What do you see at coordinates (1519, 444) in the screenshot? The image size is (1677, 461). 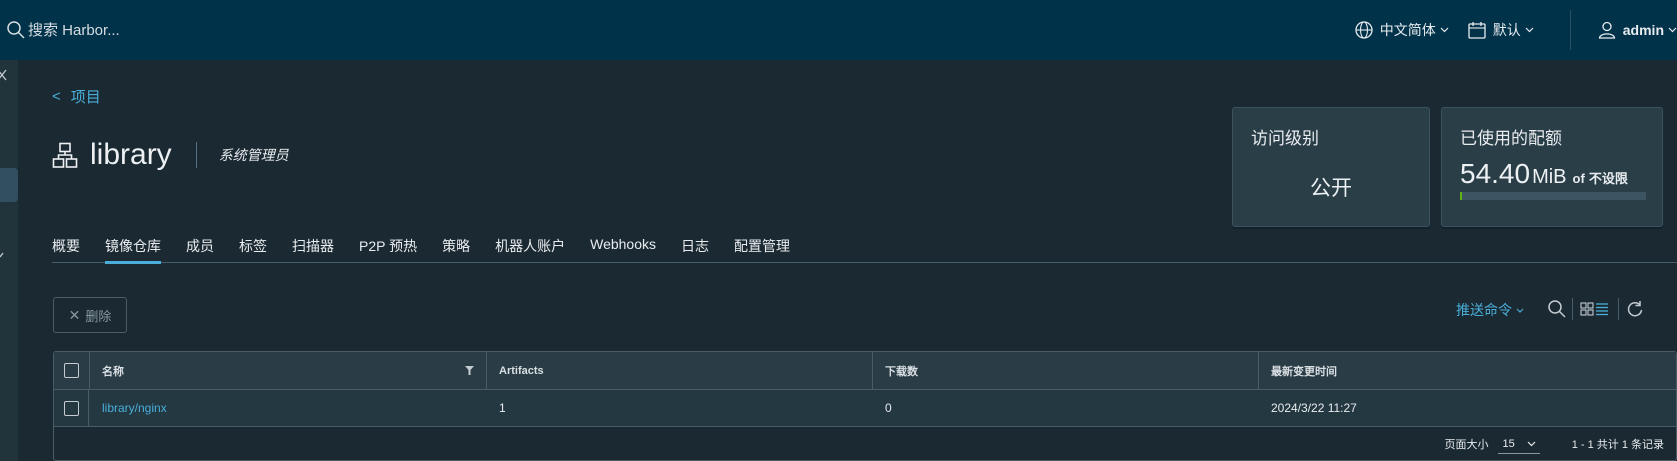 I see `page-size-select: 15` at bounding box center [1519, 444].